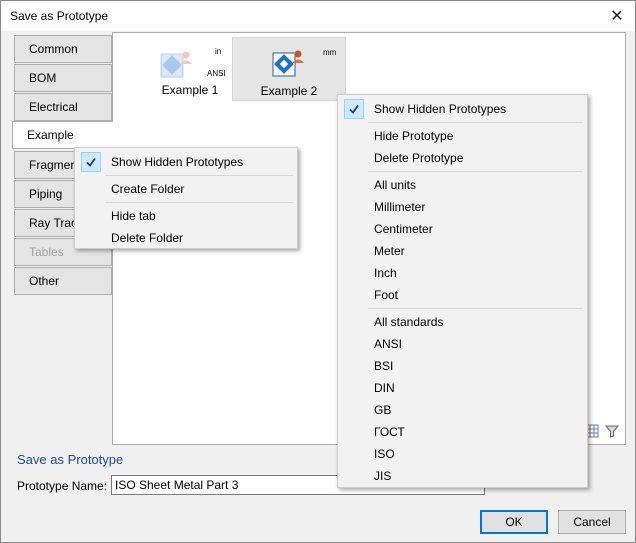 This screenshot has height=543, width=636. I want to click on prototype-item-example-2: mm Example 2, so click(289, 69).